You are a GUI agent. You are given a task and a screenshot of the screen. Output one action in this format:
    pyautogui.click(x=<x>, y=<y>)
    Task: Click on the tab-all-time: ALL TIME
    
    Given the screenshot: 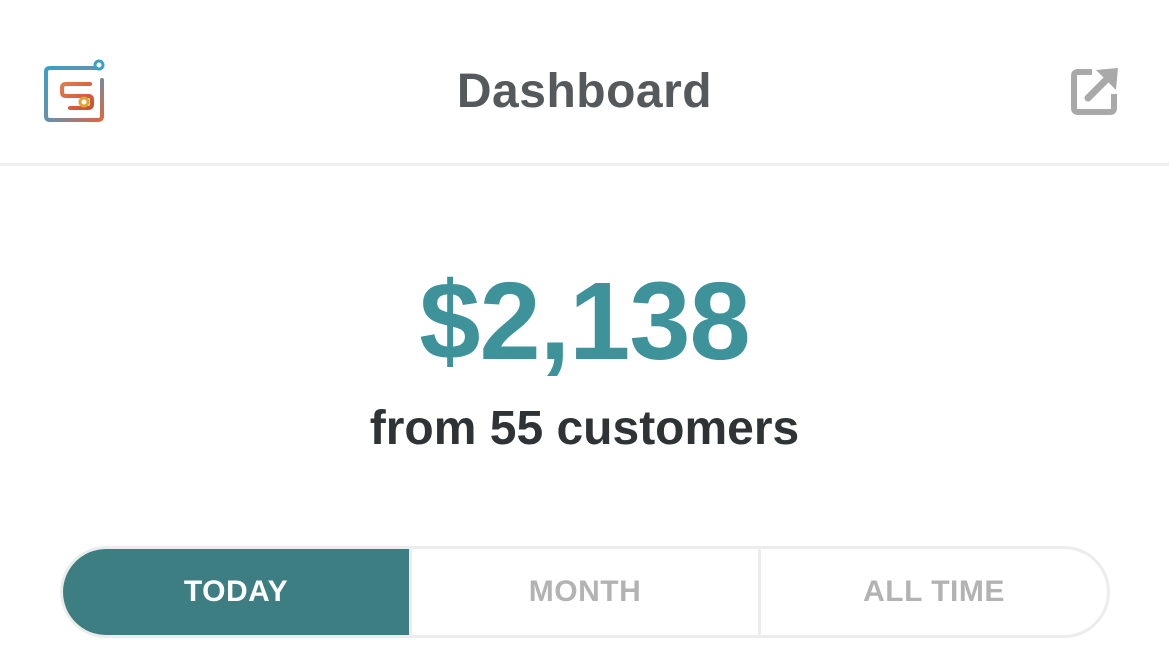 What is the action you would take?
    pyautogui.click(x=932, y=592)
    